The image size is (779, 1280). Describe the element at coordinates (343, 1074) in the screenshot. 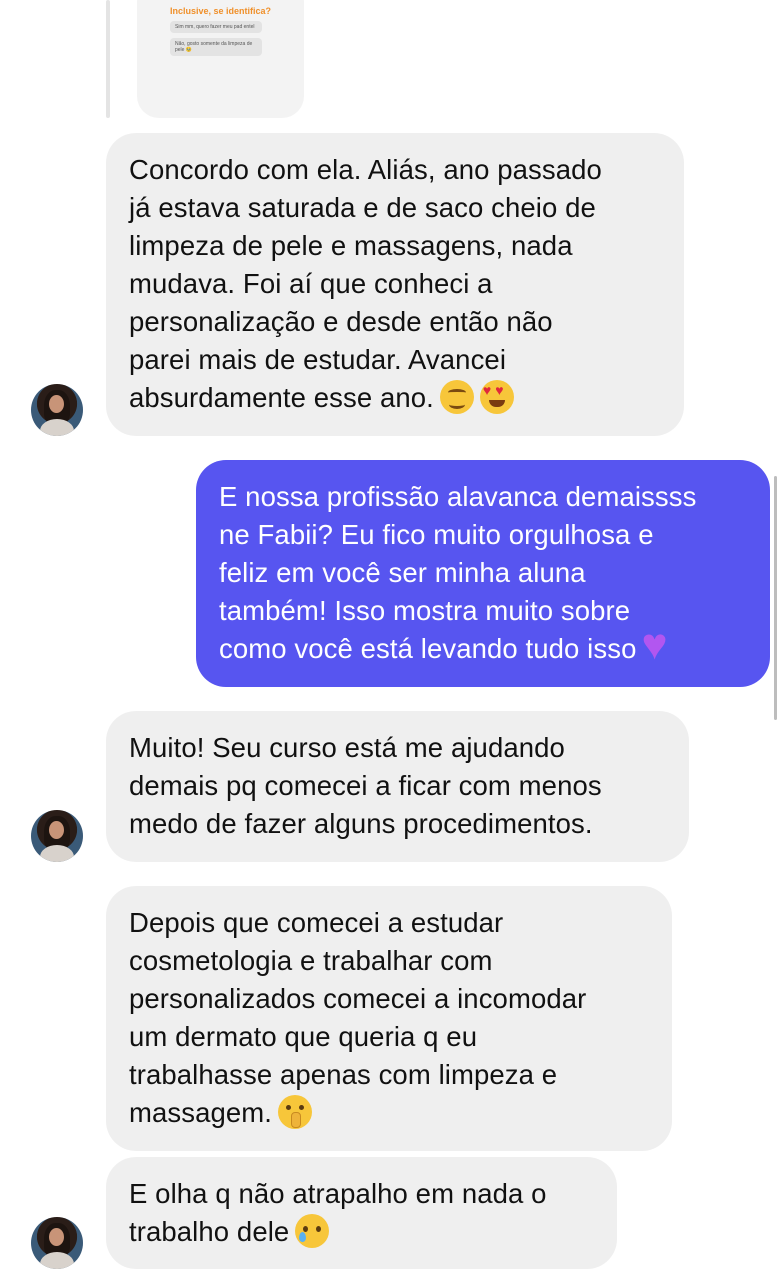

I see `message-line: trabalhasse apenas com limpeza e` at that location.